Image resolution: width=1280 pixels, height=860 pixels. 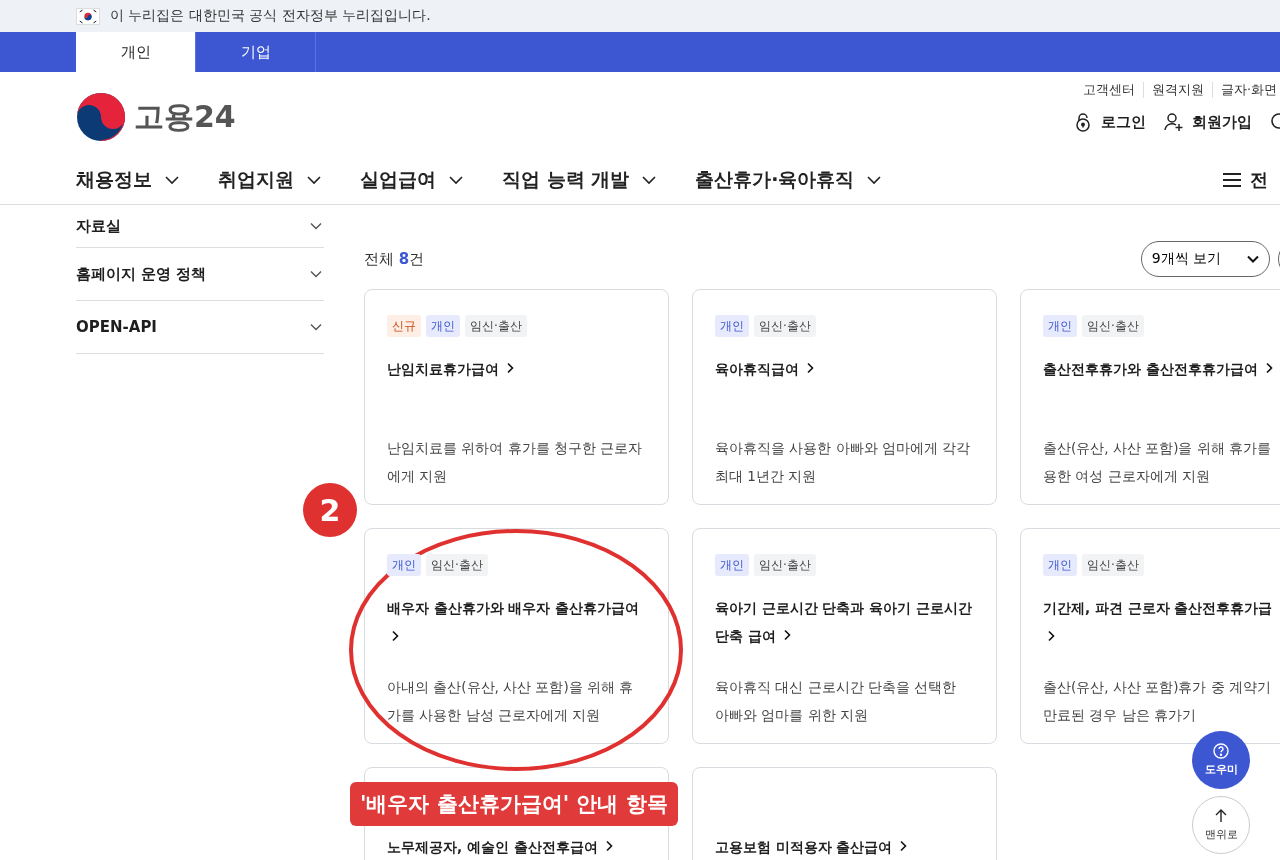 I want to click on card-title: 육아기 근로시간 단축과 육아기 근로시간 단축 급여, so click(x=843, y=622).